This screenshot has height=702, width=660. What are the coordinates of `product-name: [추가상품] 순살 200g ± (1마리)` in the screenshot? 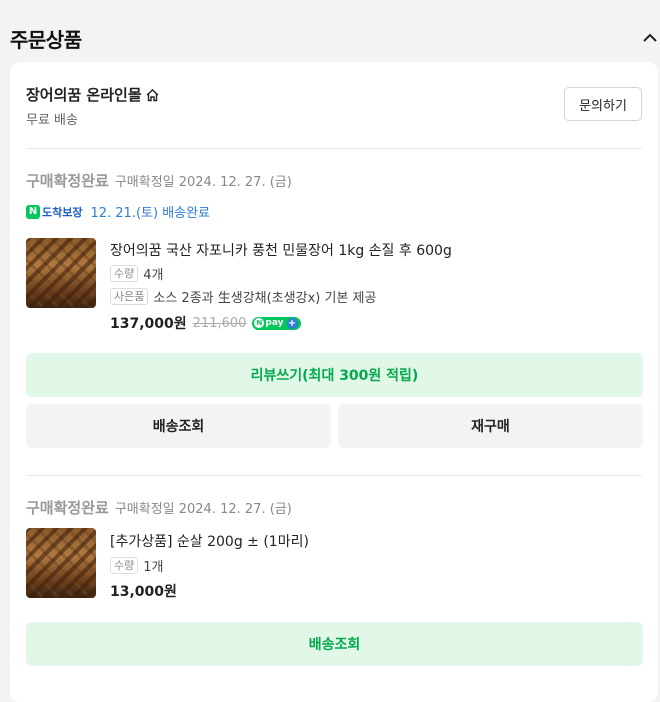 It's located at (209, 541).